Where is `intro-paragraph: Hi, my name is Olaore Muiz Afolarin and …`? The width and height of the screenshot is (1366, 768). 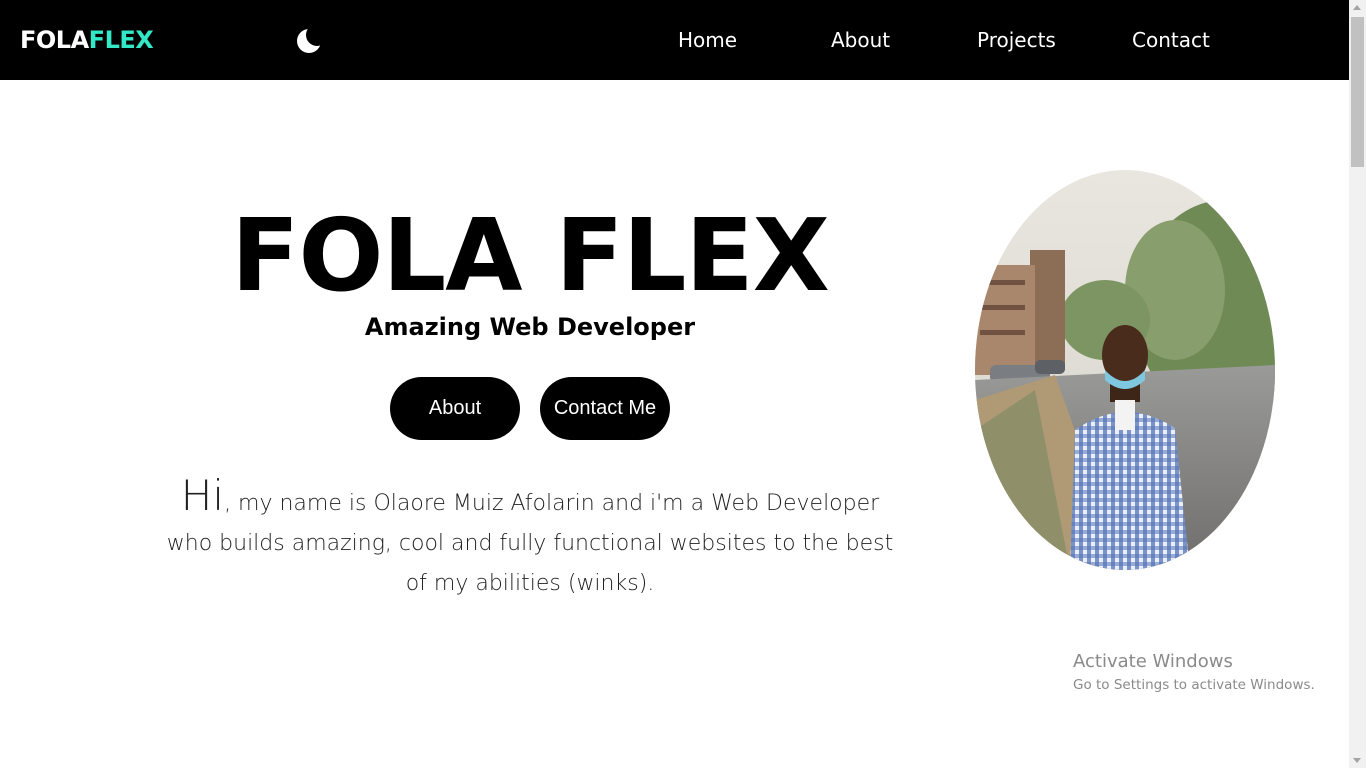 intro-paragraph: Hi, my name is Olaore Muiz Afolarin and … is located at coordinates (530, 539).